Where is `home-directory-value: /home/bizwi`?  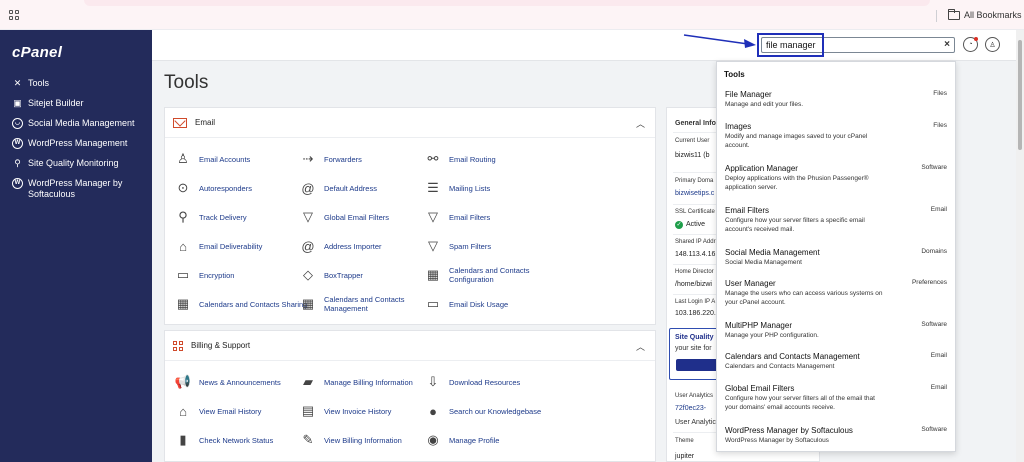 home-directory-value: /home/bizwi is located at coordinates (693, 284).